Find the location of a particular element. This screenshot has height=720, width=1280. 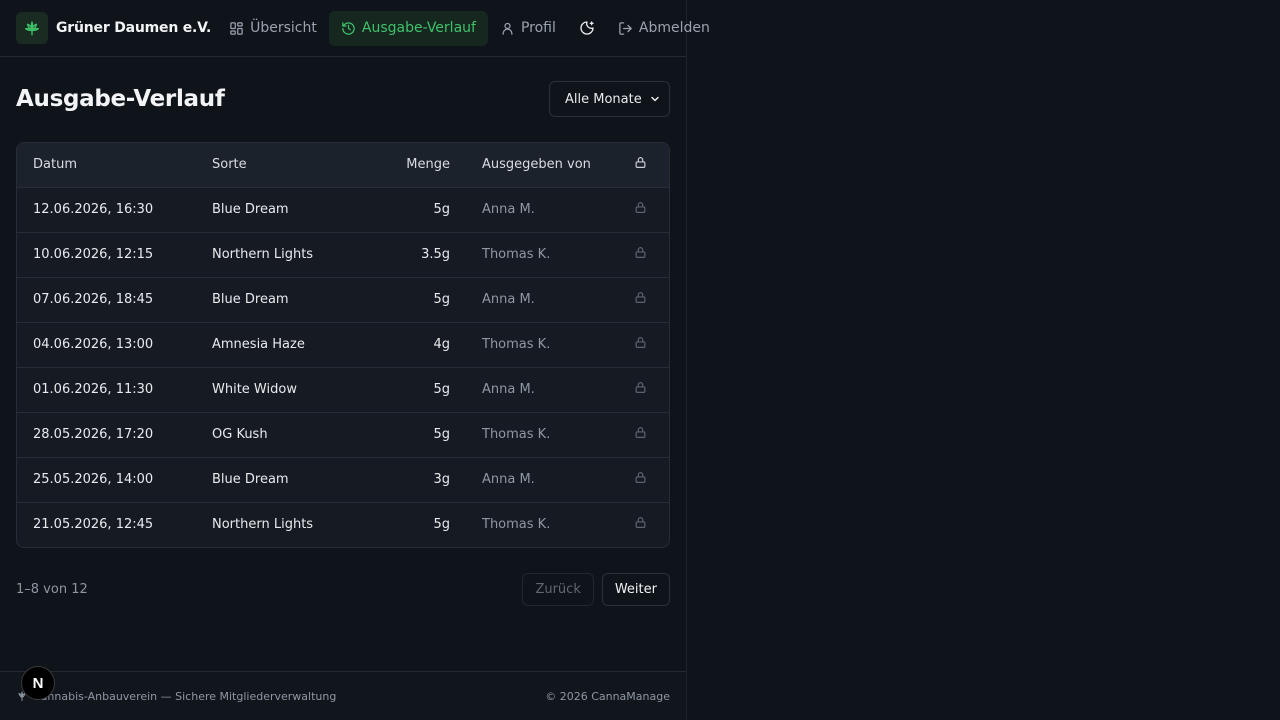

cannabis-leaf-logo-icon is located at coordinates (32, 28).